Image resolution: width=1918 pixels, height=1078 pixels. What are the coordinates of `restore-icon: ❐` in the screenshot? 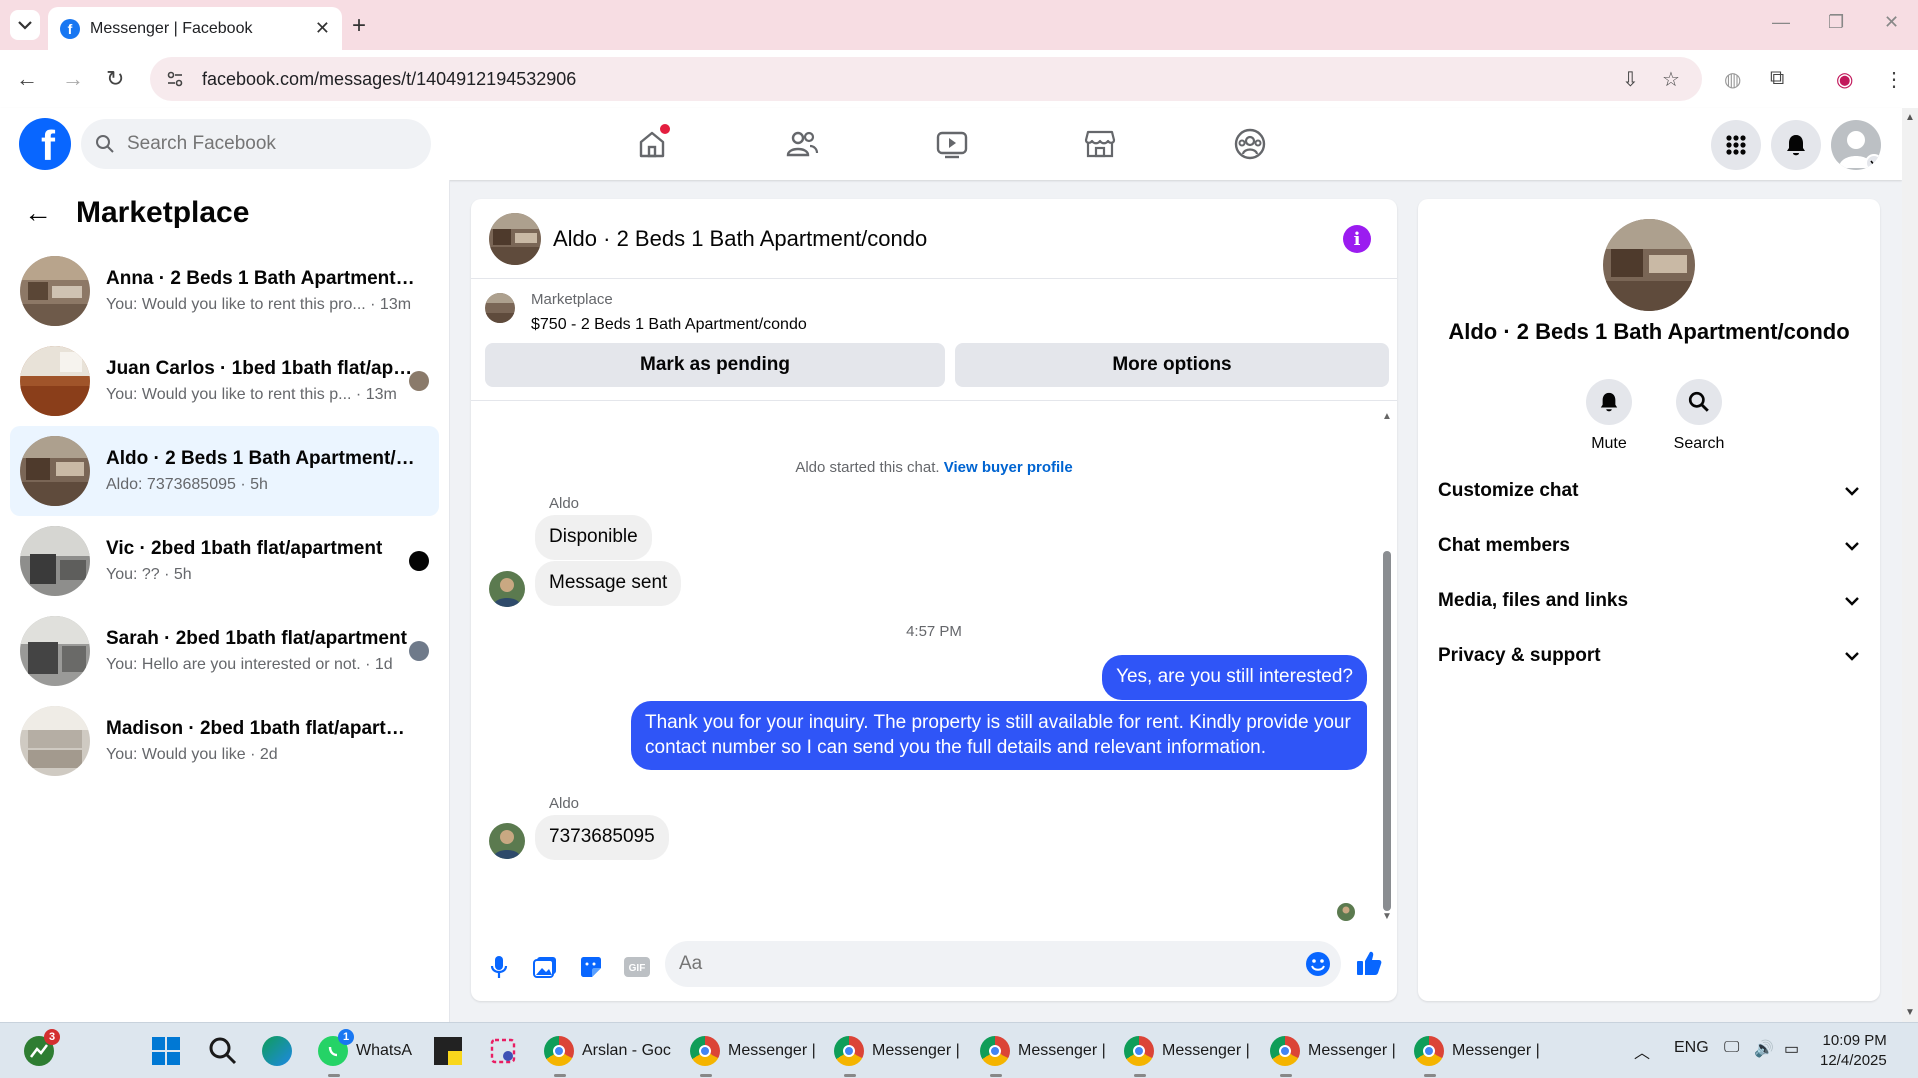 It's located at (1836, 22).